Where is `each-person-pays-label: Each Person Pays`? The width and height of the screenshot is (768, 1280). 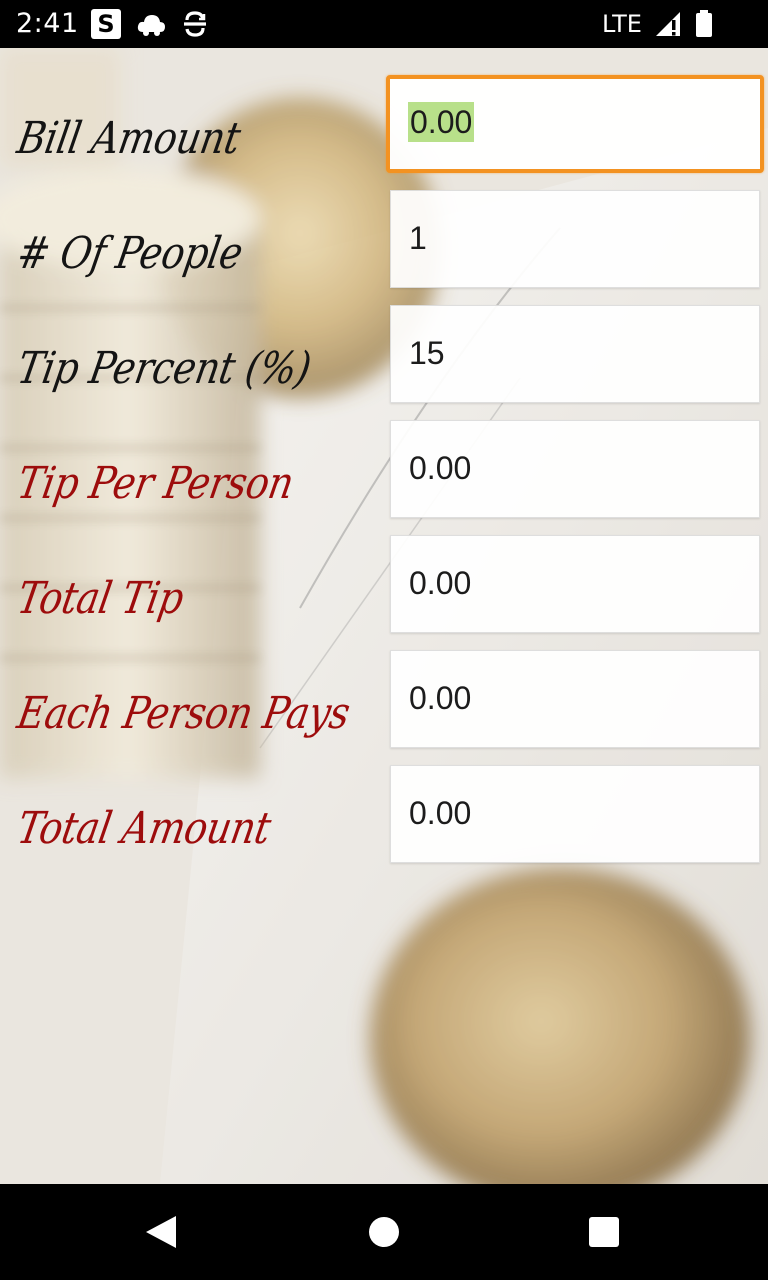 each-person-pays-label: Each Person Pays is located at coordinates (183, 713).